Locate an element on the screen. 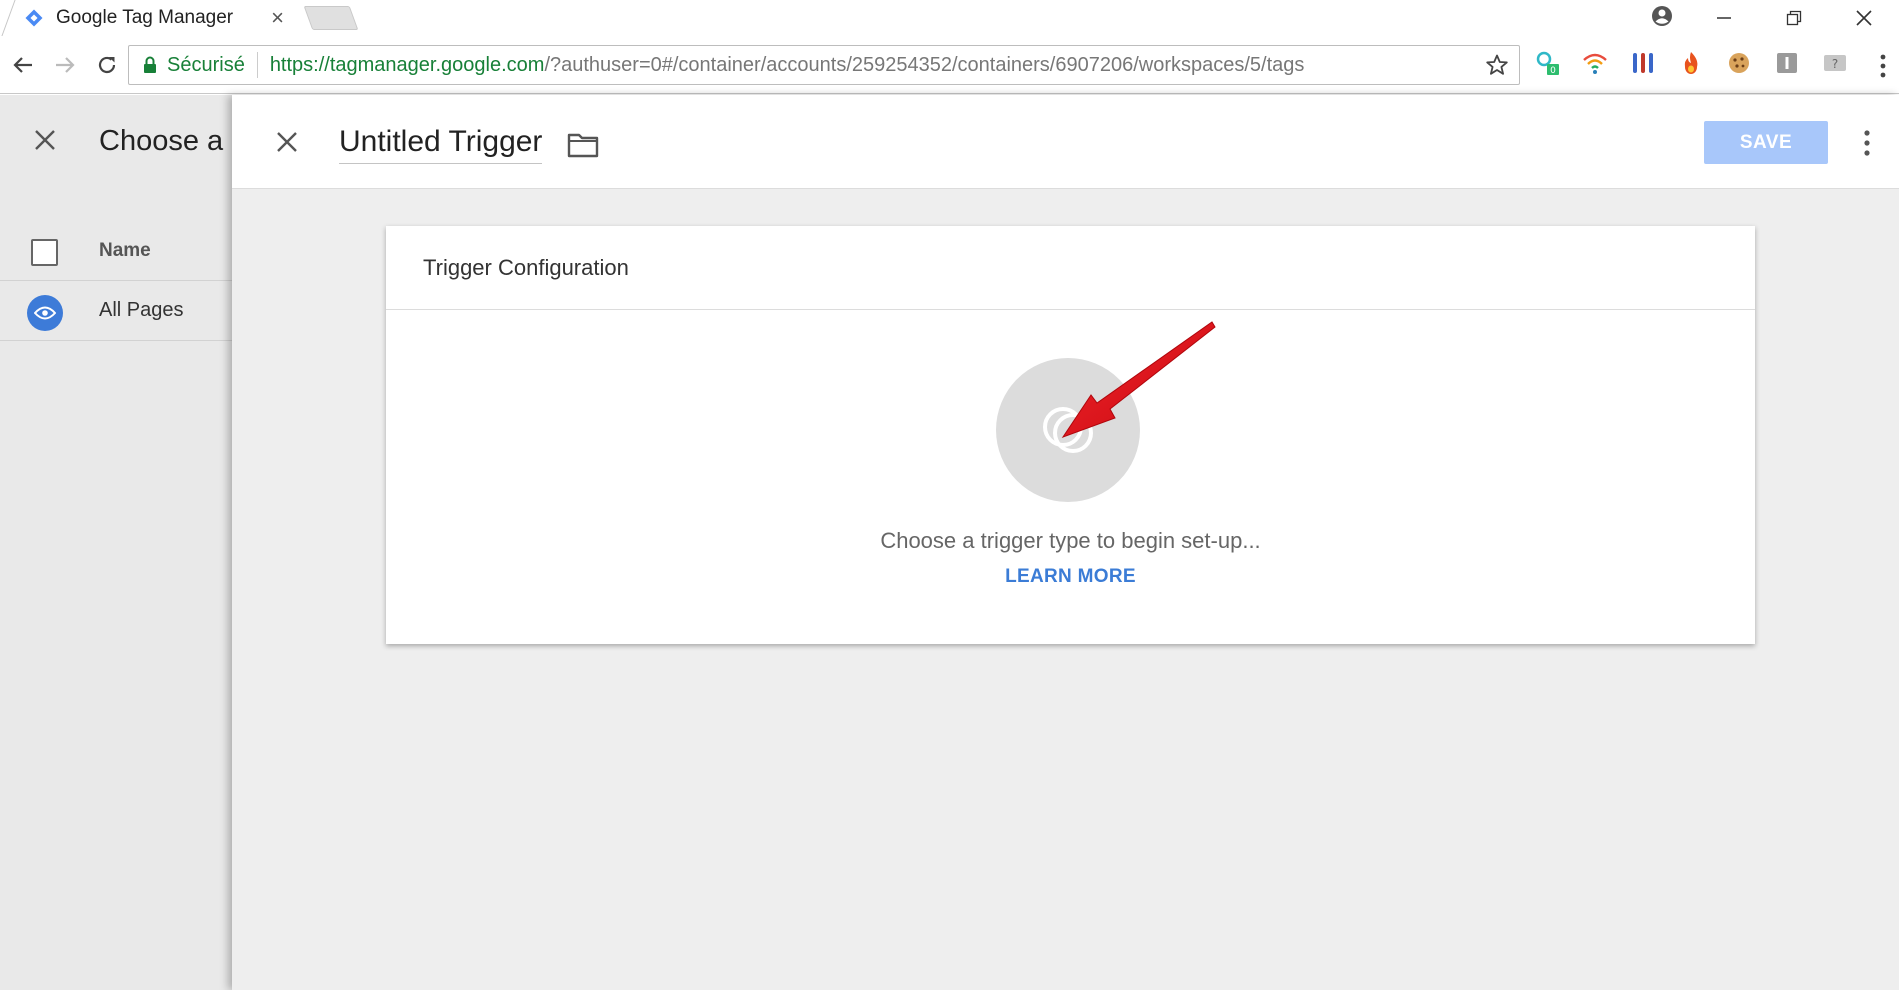 The height and width of the screenshot is (990, 1899). choose-trigger-header: Choose a is located at coordinates (116, 141).